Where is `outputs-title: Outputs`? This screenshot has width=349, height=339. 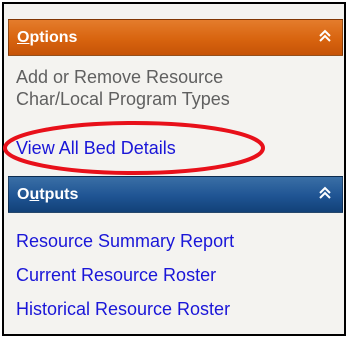 outputs-title: Outputs is located at coordinates (158, 195).